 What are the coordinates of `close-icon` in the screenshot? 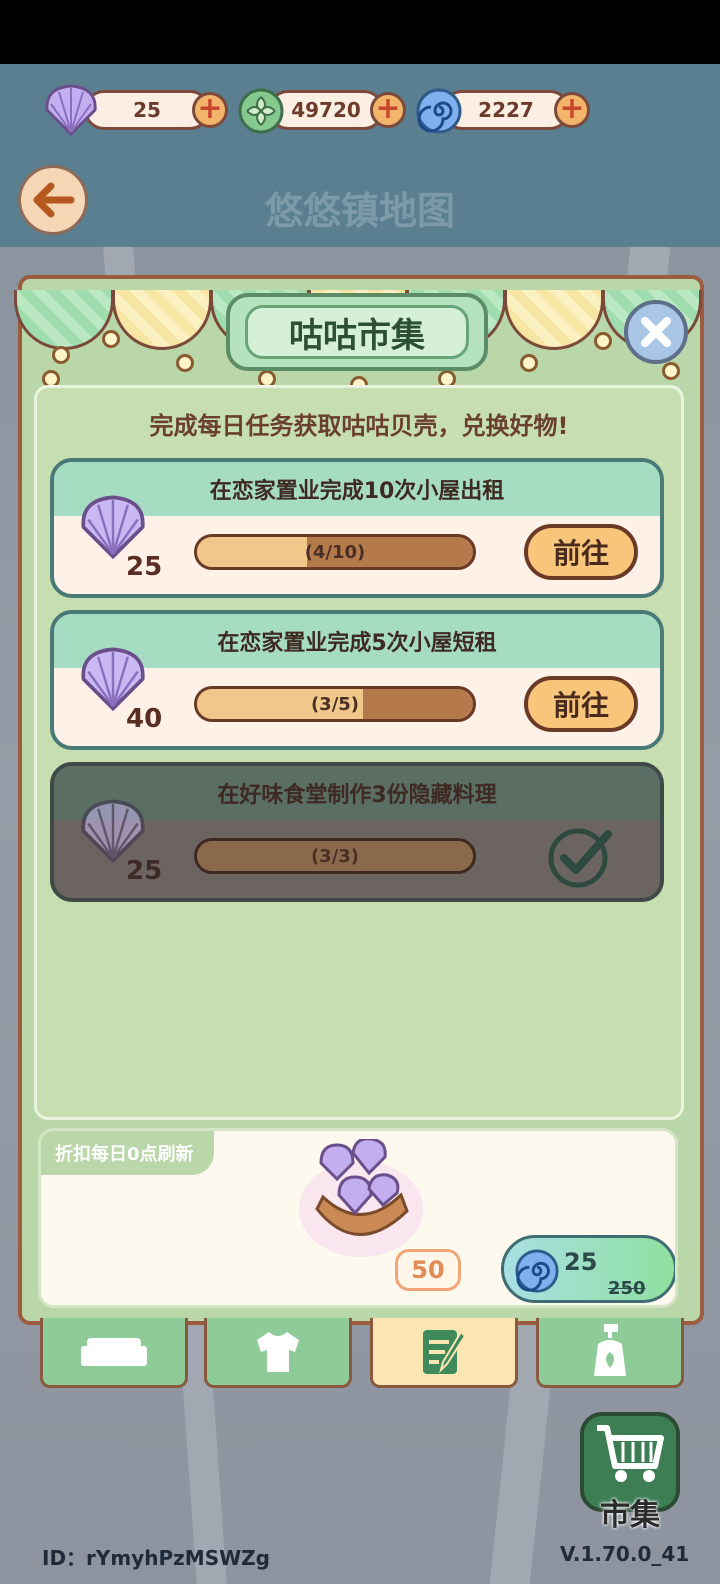 It's located at (656, 332).